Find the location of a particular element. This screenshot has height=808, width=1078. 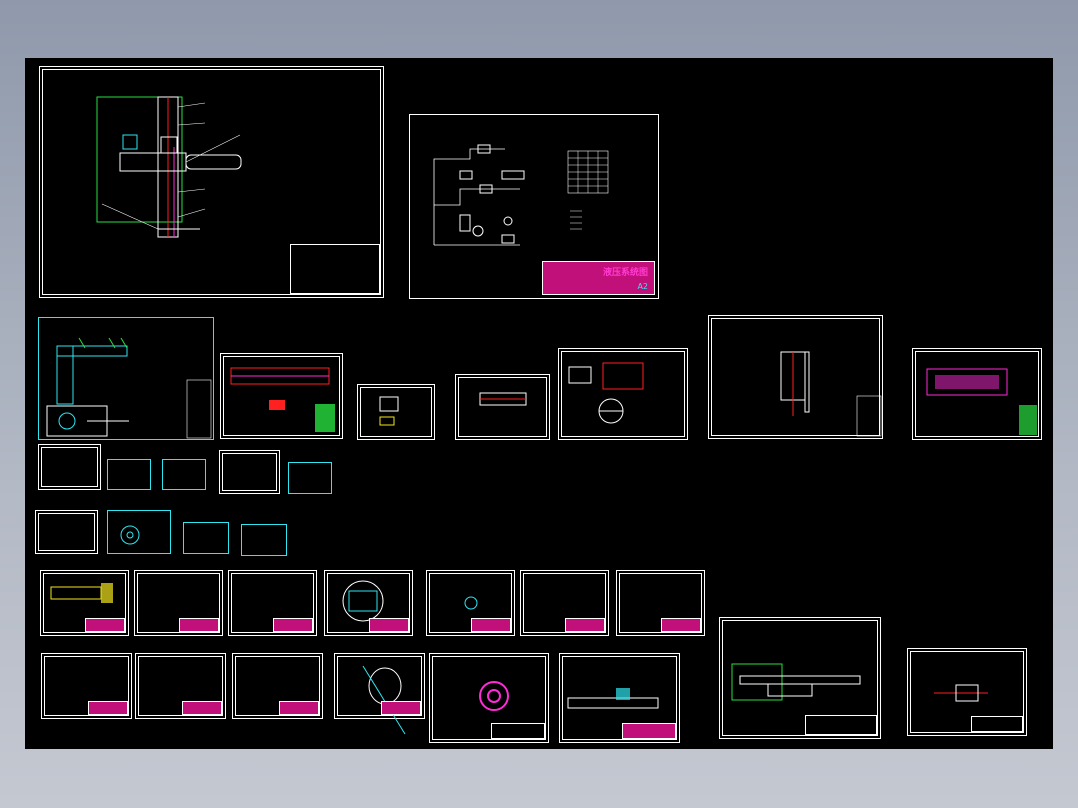

drawing-sheet-part-a is located at coordinates (396, 412).